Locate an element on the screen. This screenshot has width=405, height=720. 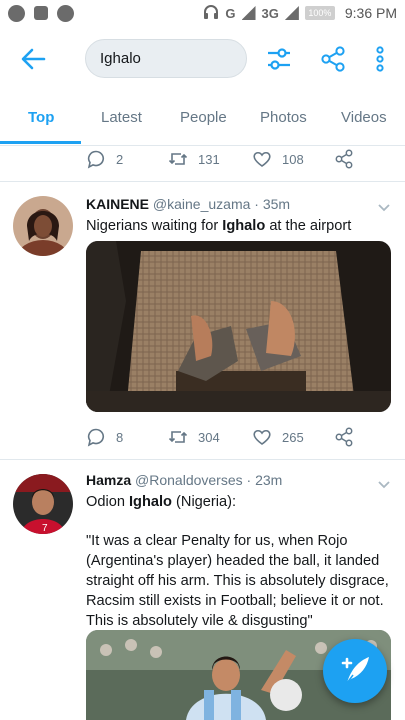
tweet-text-part: (Nigeria): is located at coordinates (204, 502).